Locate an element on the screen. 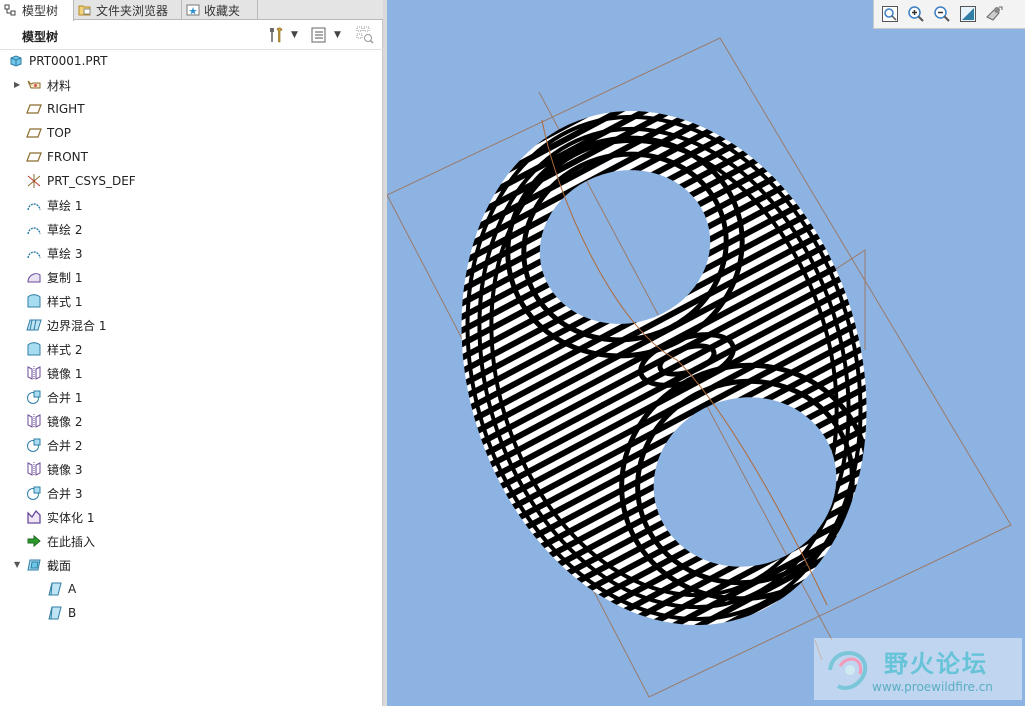 The image size is (1025, 706). tree-item-style-1: 样式 1 is located at coordinates (54, 301).